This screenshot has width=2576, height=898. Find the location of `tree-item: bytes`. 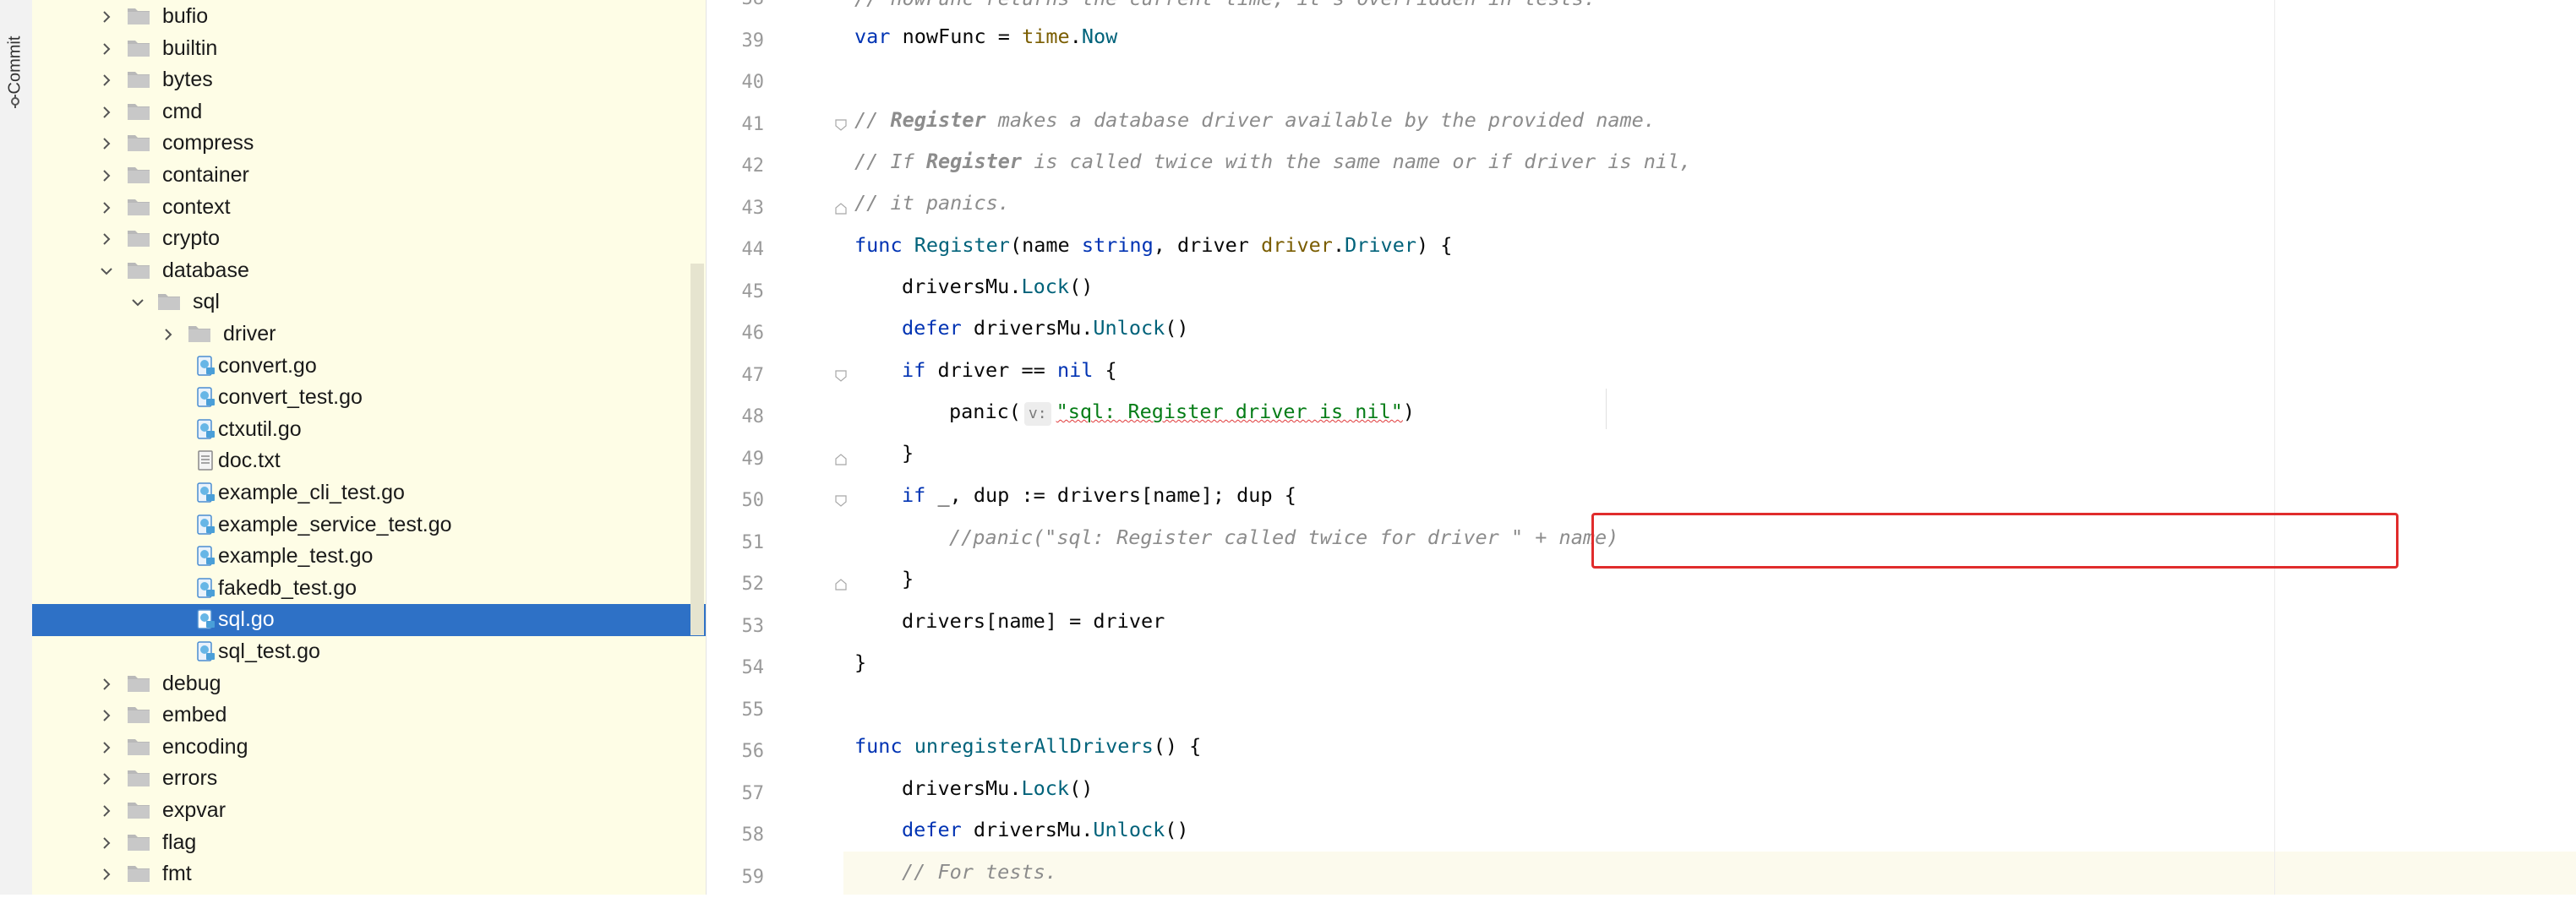

tree-item: bytes is located at coordinates (369, 80).